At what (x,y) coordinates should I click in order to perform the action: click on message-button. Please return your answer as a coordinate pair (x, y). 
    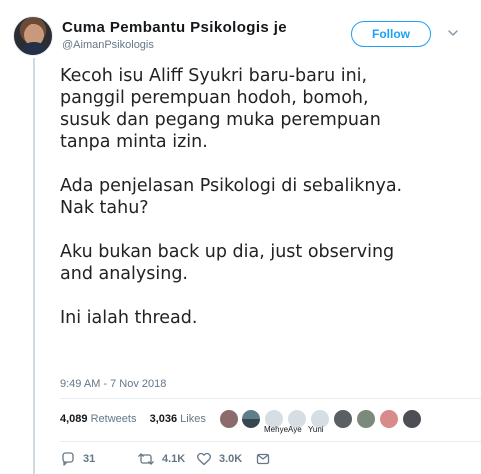
    Looking at the image, I should click on (263, 459).